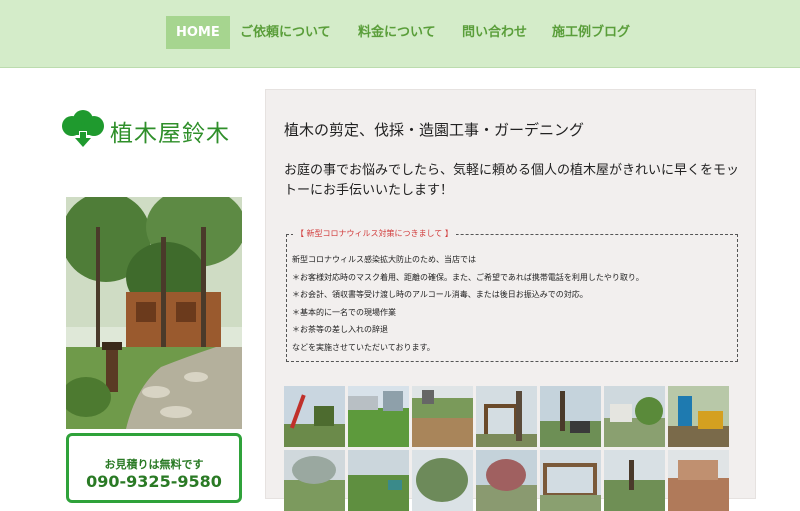  I want to click on notice-line: などを実施させていただいております。, so click(363, 347).